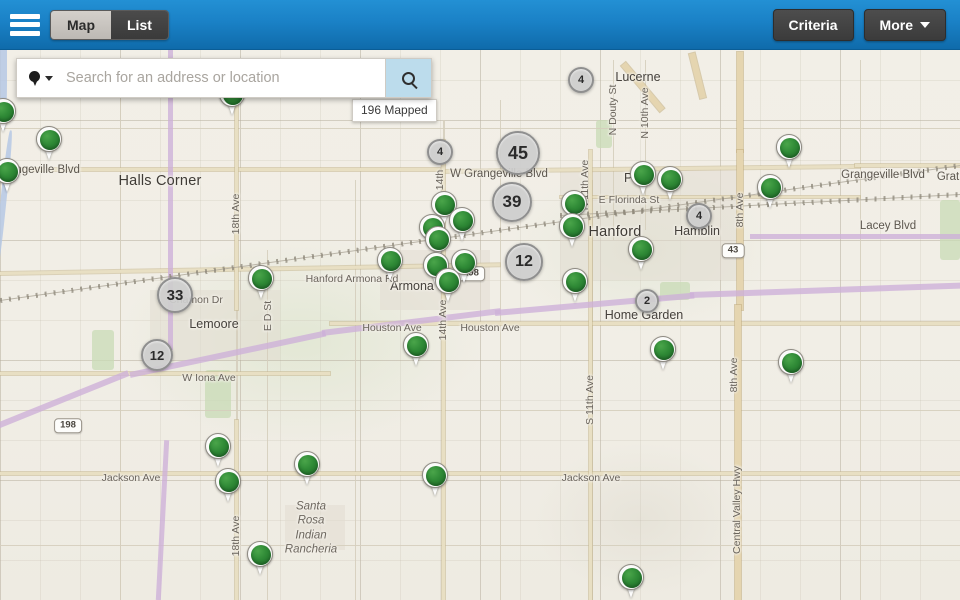 The image size is (960, 600). What do you see at coordinates (733, 251) in the screenshot?
I see `route-shield: 43` at bounding box center [733, 251].